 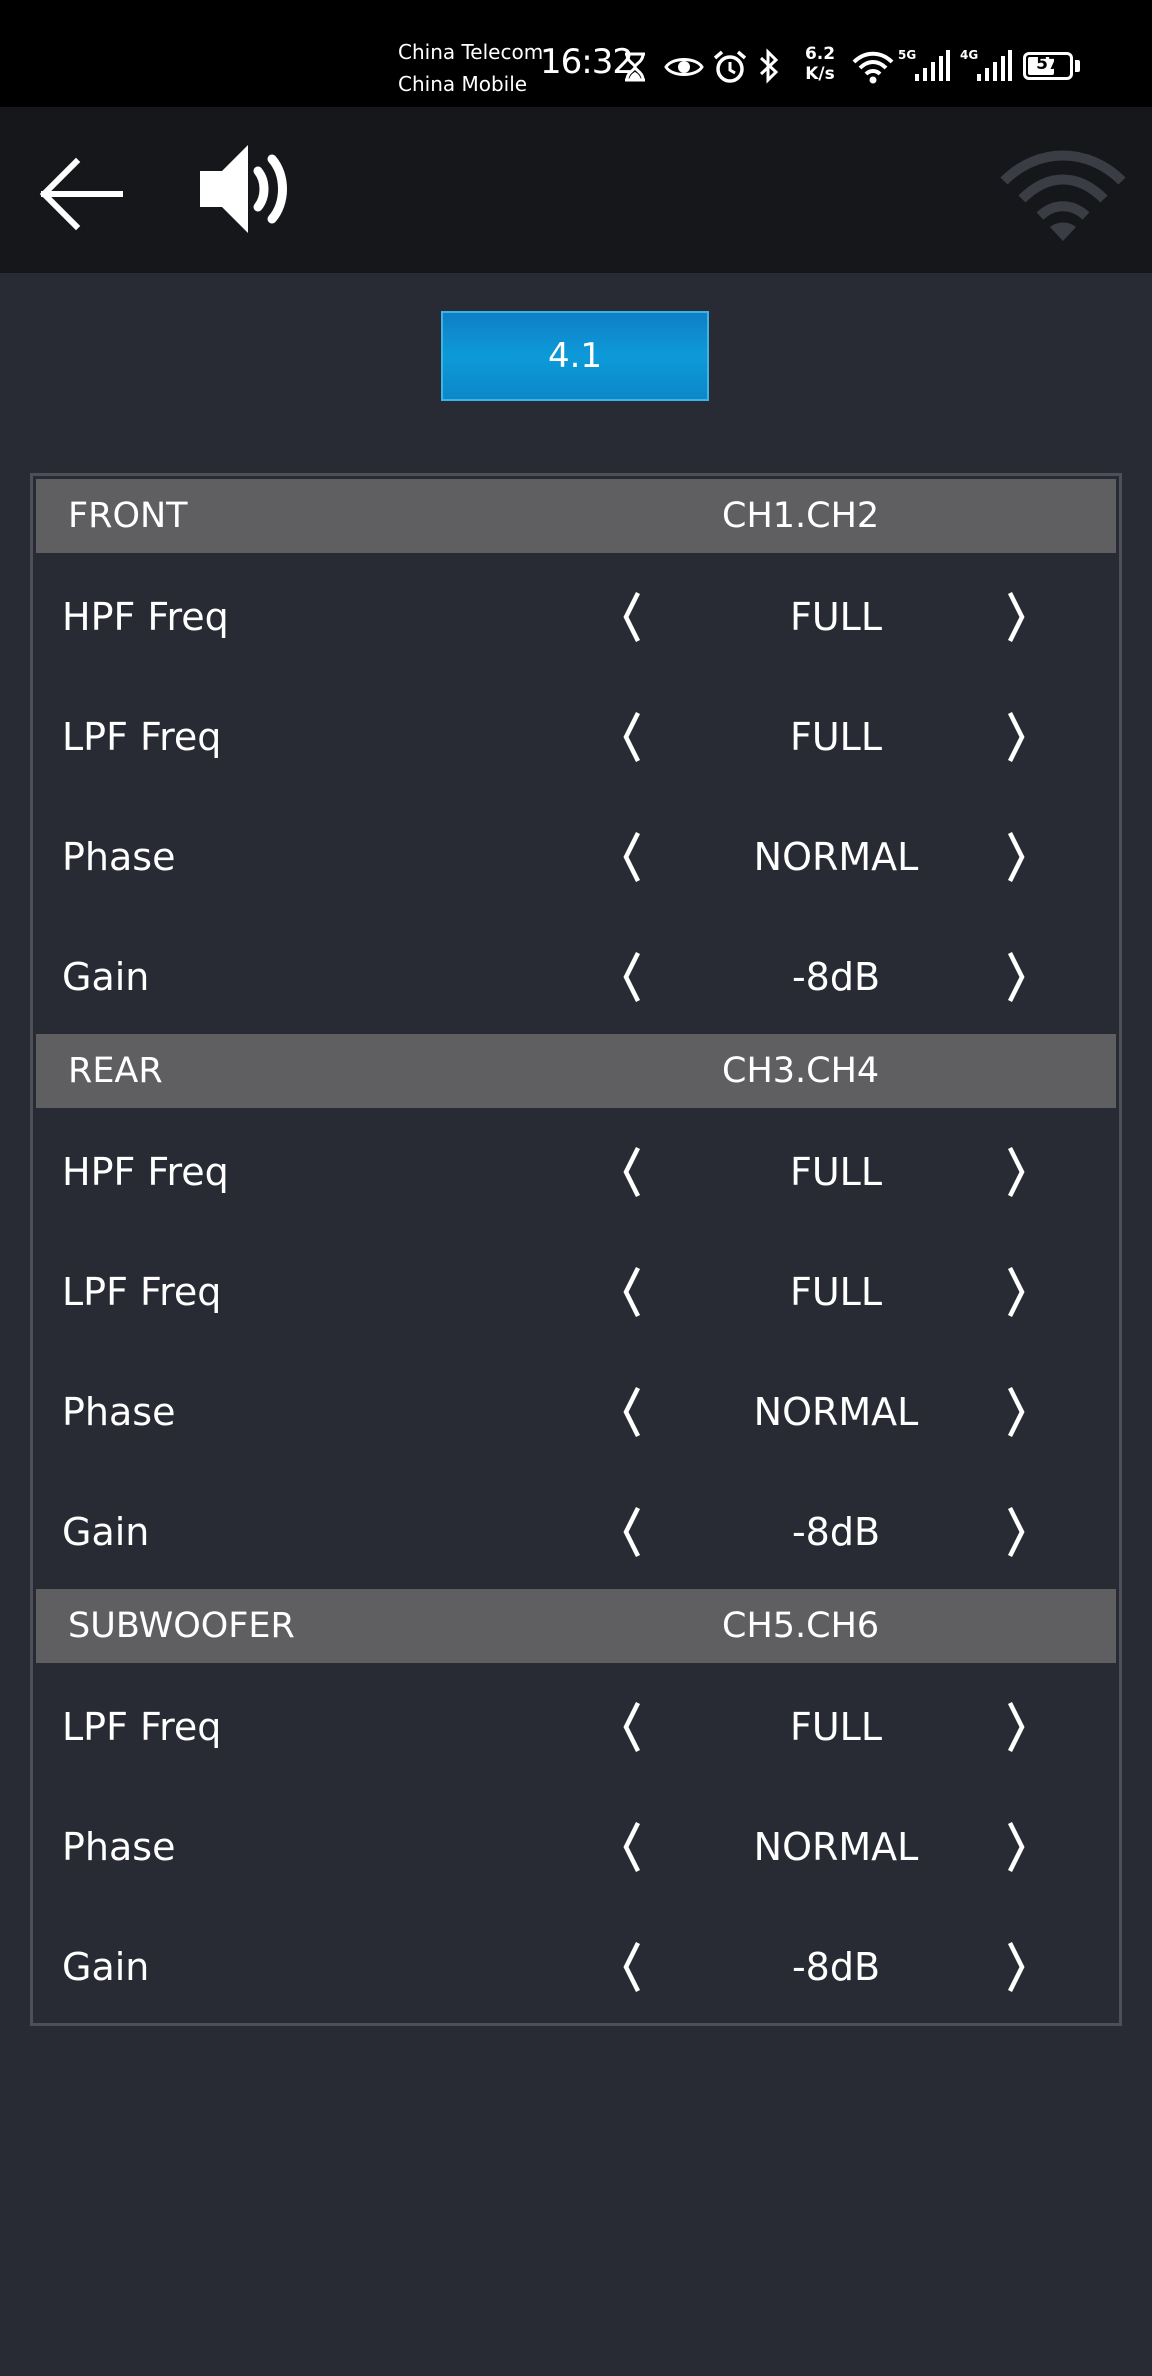 I want to click on battery-icon: 57, so click(x=1048, y=66).